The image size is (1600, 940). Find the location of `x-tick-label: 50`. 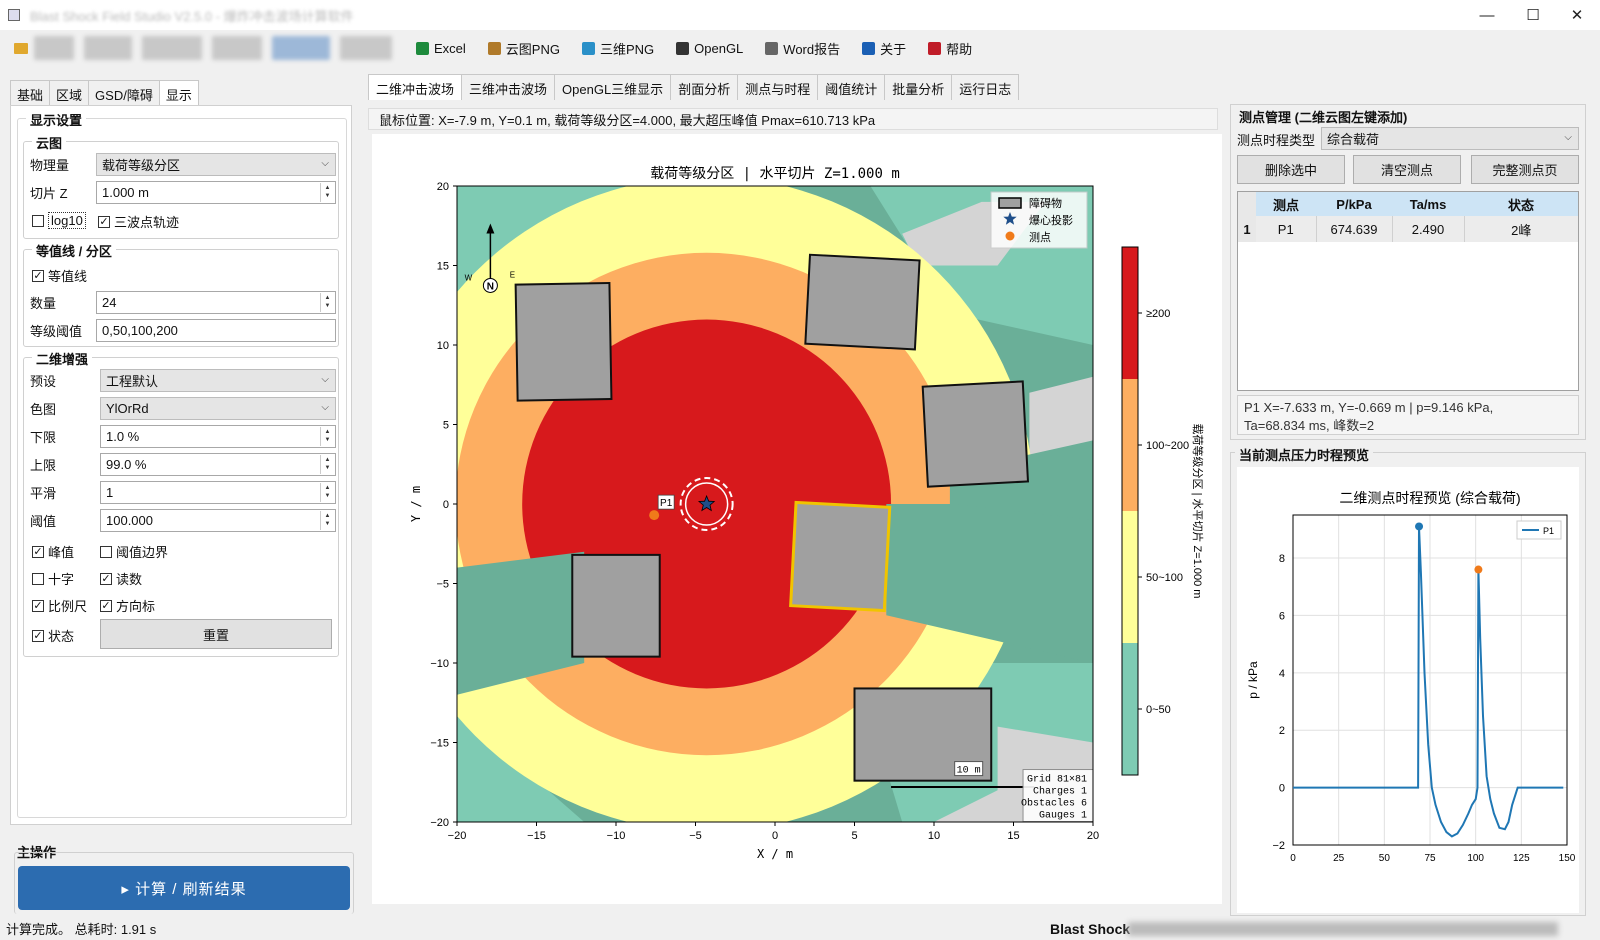

x-tick-label: 50 is located at coordinates (1385, 858).